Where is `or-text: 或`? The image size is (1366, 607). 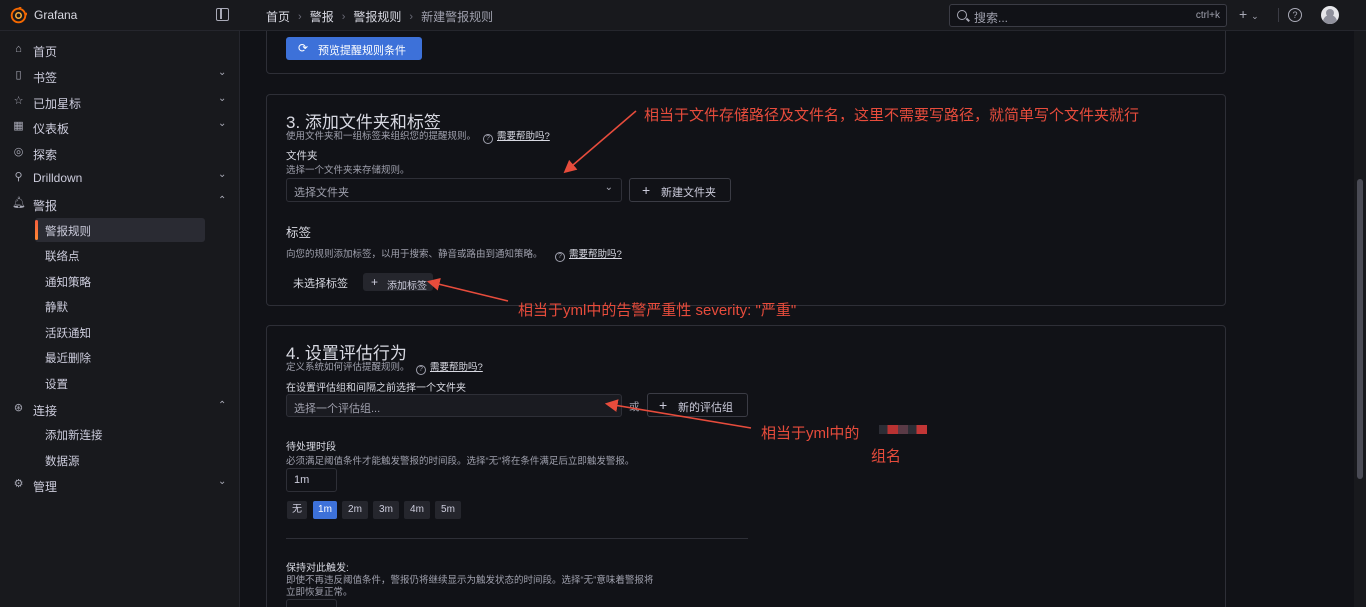 or-text: 或 is located at coordinates (634, 407).